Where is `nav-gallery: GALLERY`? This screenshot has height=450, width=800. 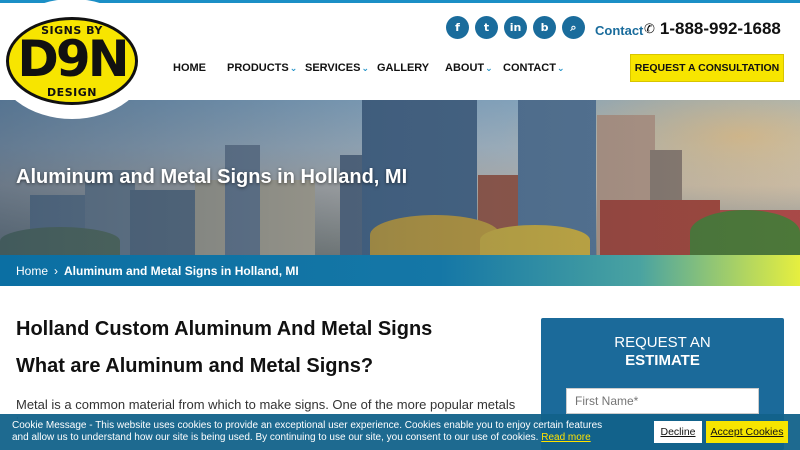
nav-gallery: GALLERY is located at coordinates (411, 68).